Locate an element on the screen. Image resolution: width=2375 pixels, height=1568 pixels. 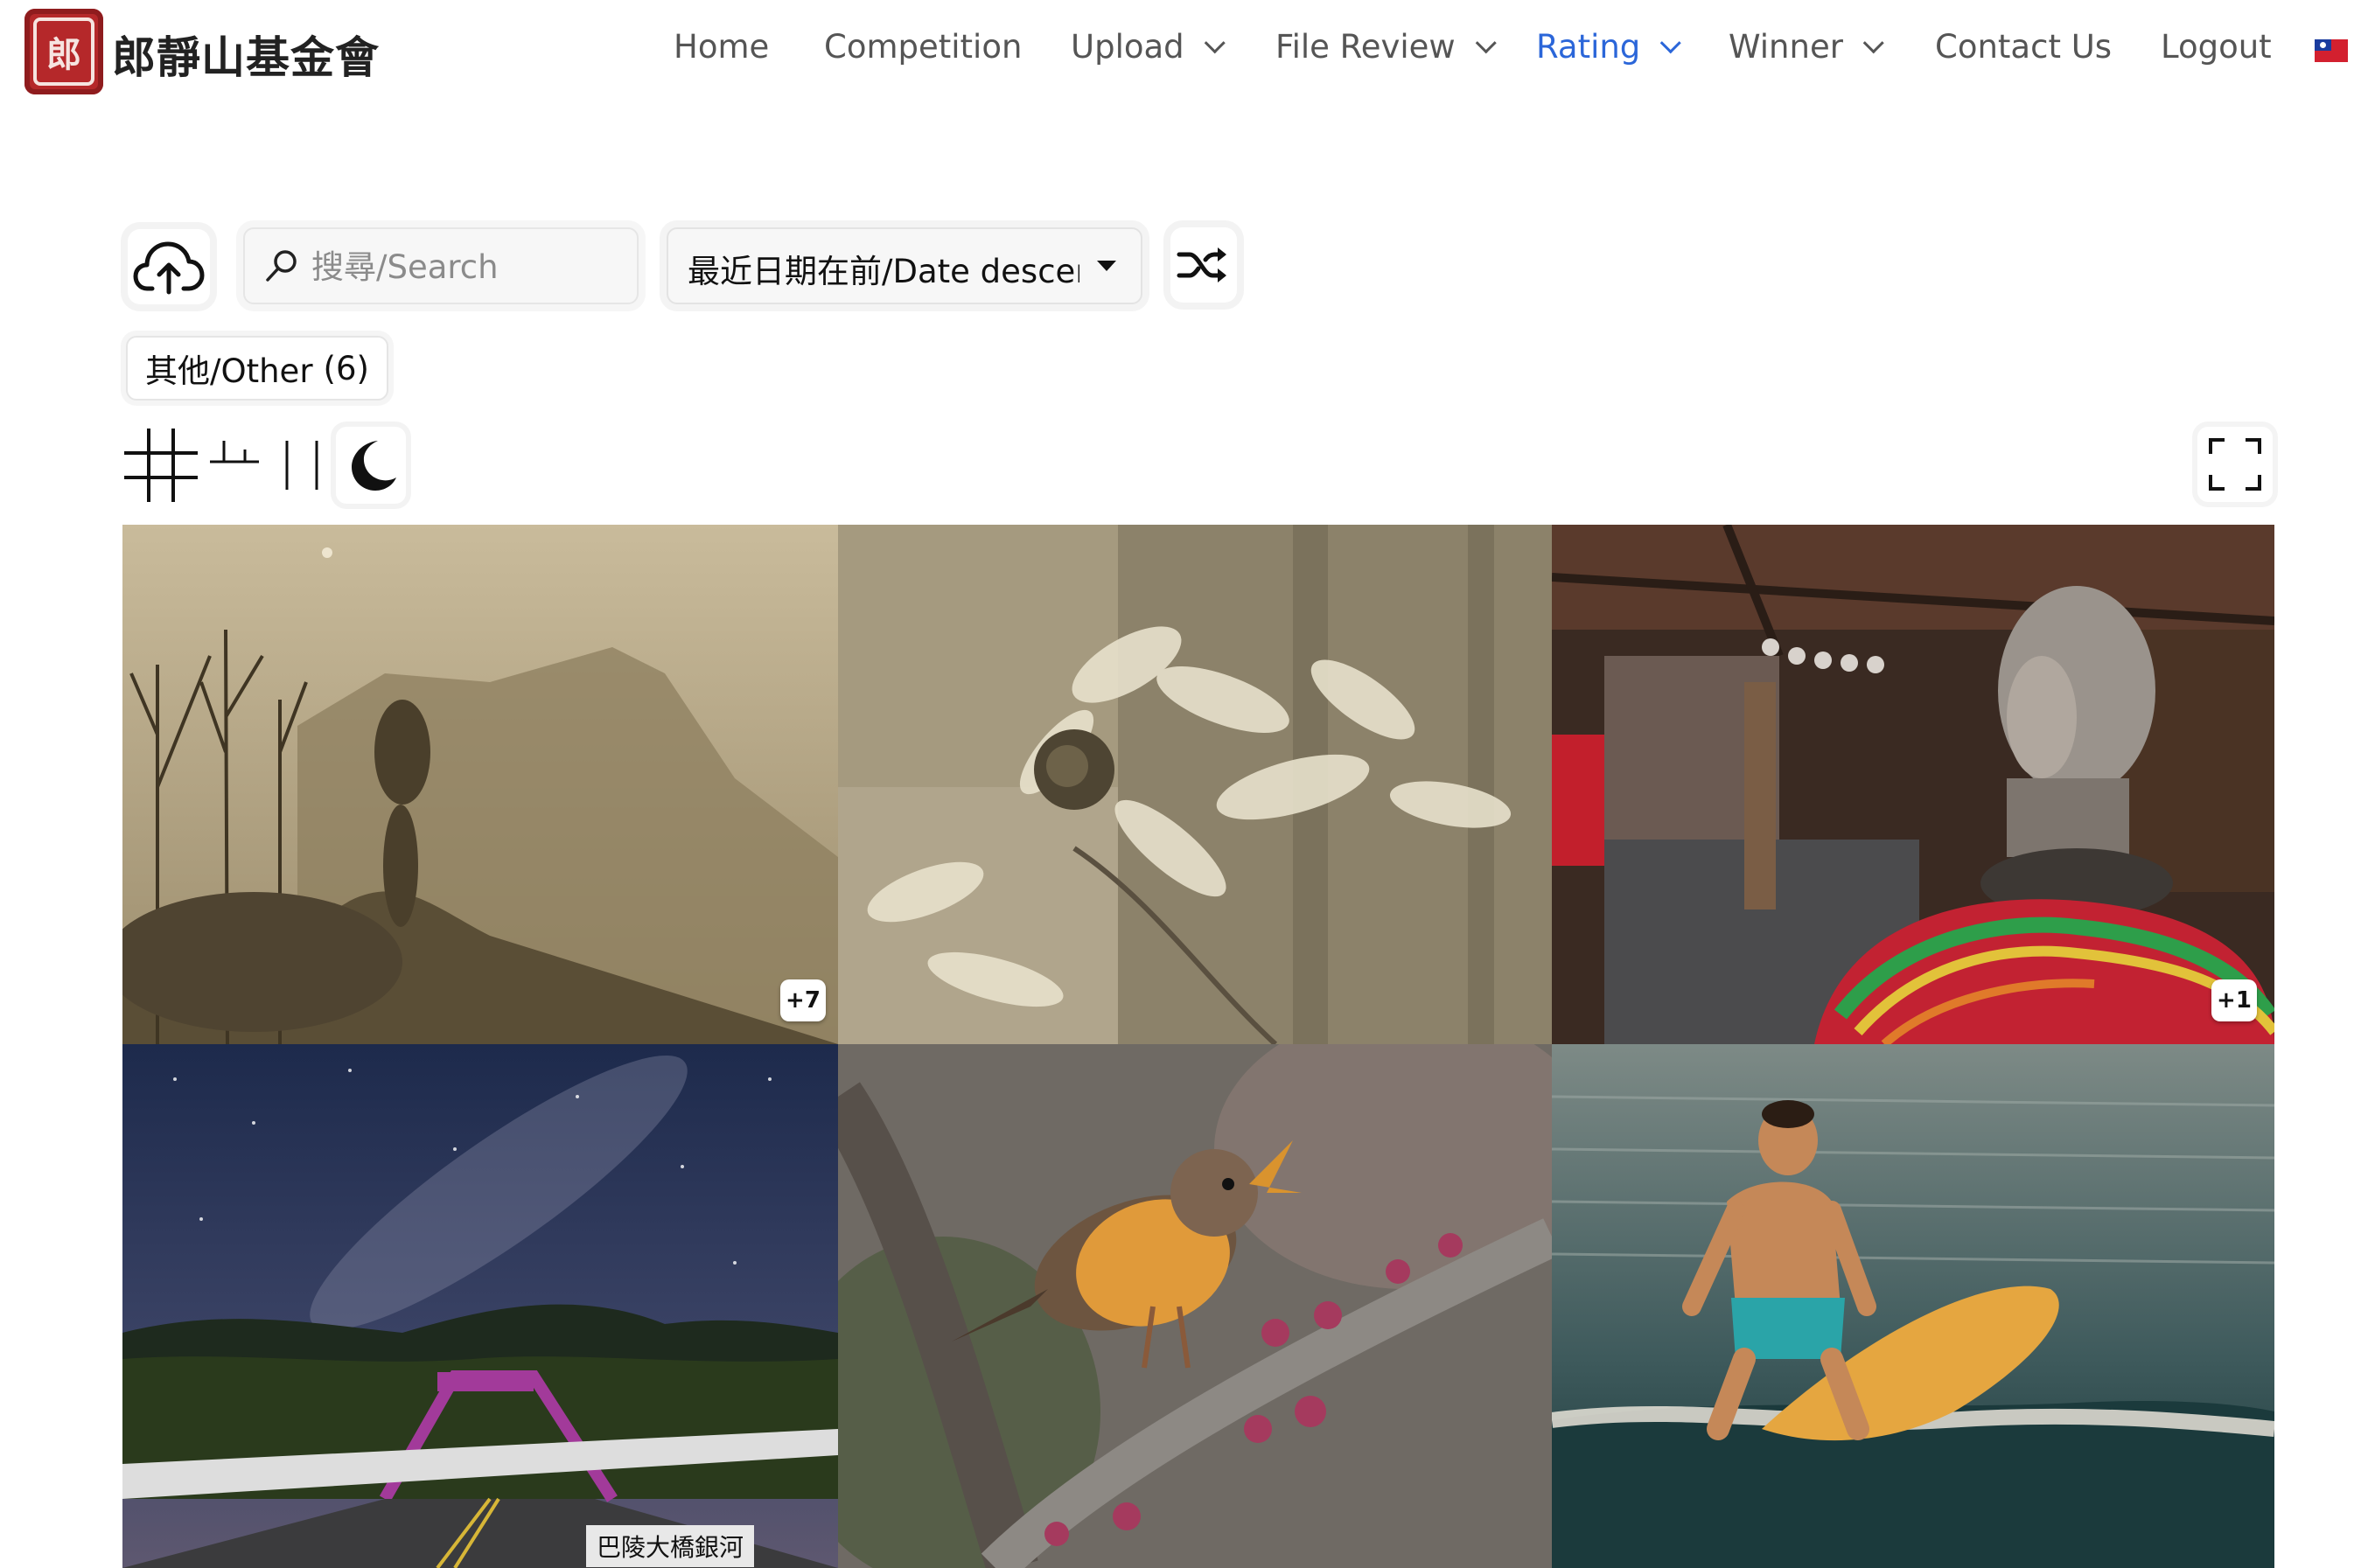
grid-view-icon is located at coordinates (161, 465).